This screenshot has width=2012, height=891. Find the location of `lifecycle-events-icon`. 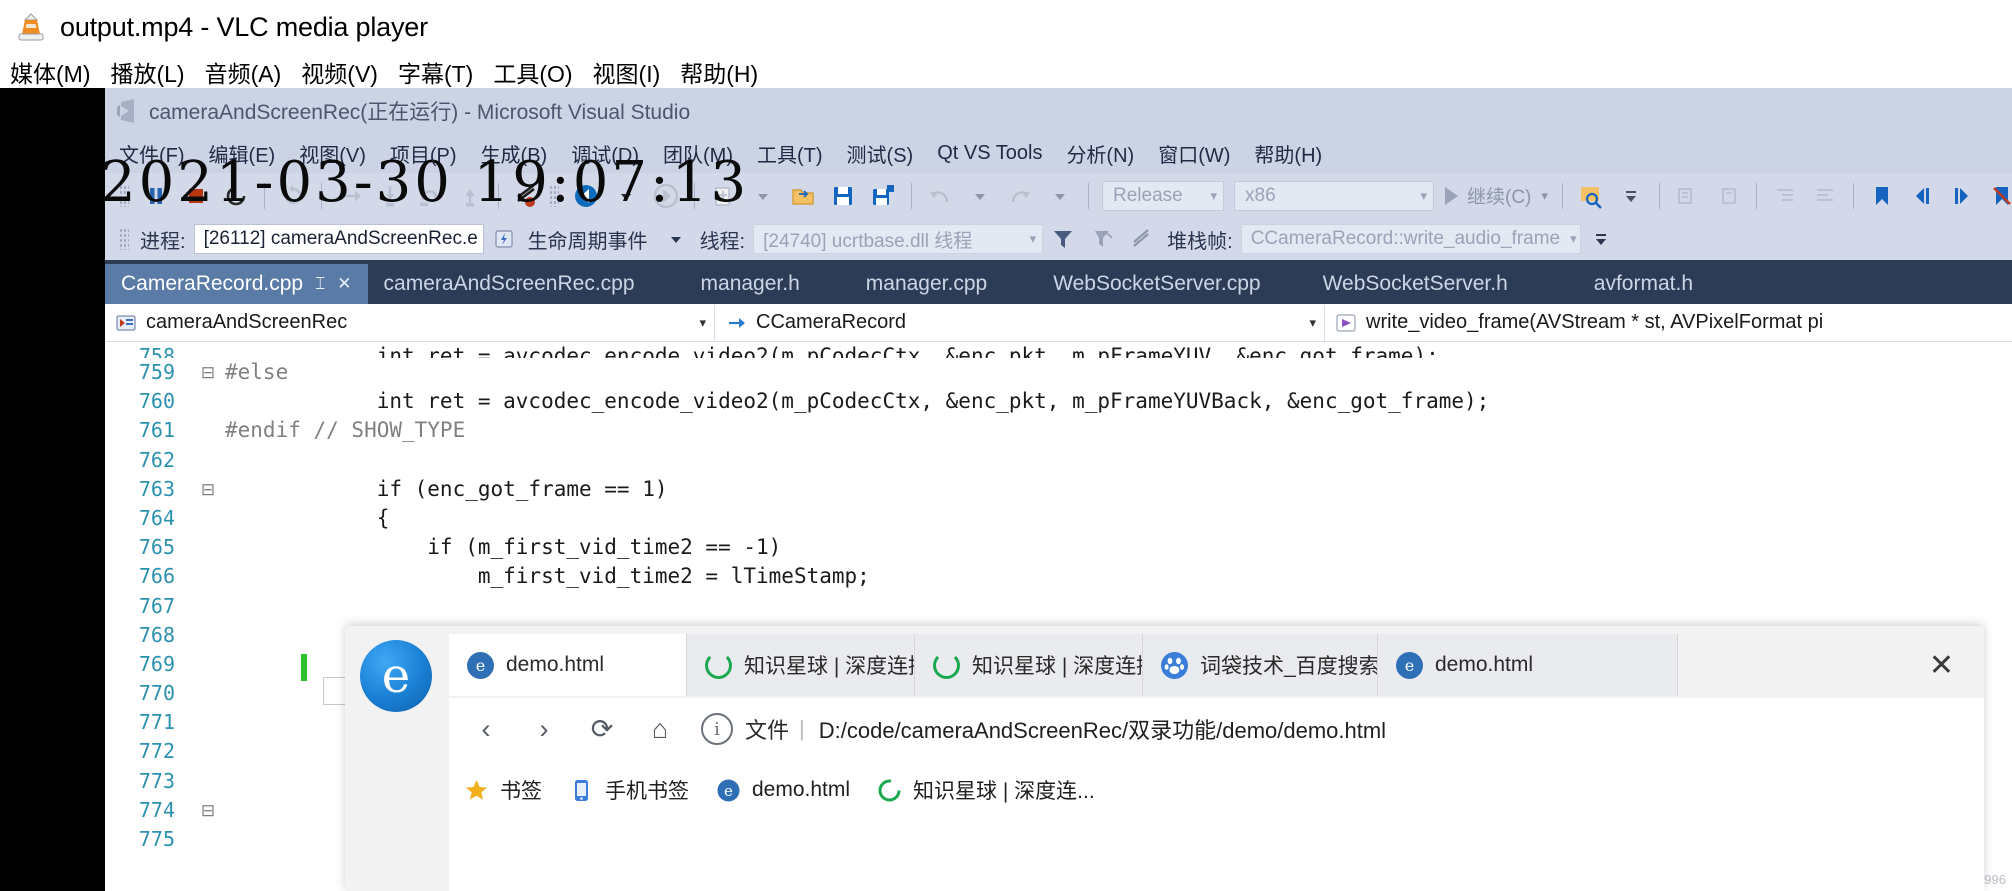

lifecycle-events-icon is located at coordinates (504, 239).